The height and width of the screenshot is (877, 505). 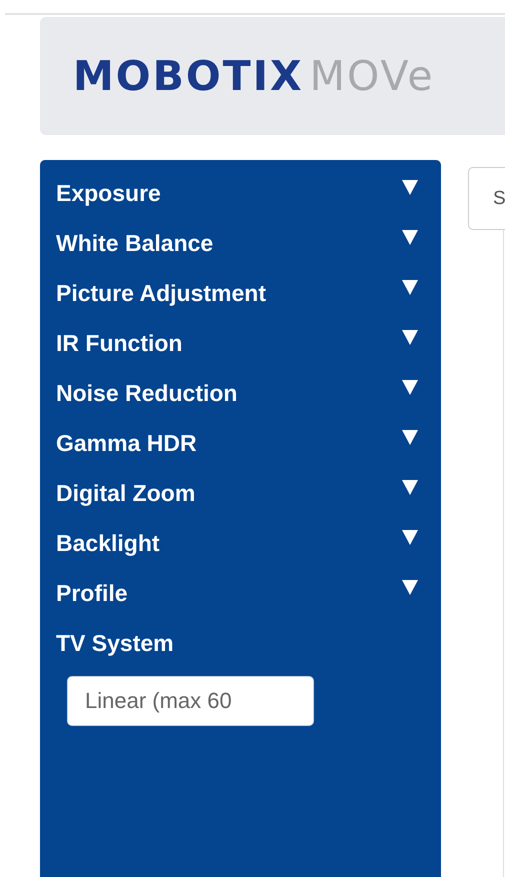 I want to click on sidebar-item: Picture Adjustment, so click(x=161, y=293).